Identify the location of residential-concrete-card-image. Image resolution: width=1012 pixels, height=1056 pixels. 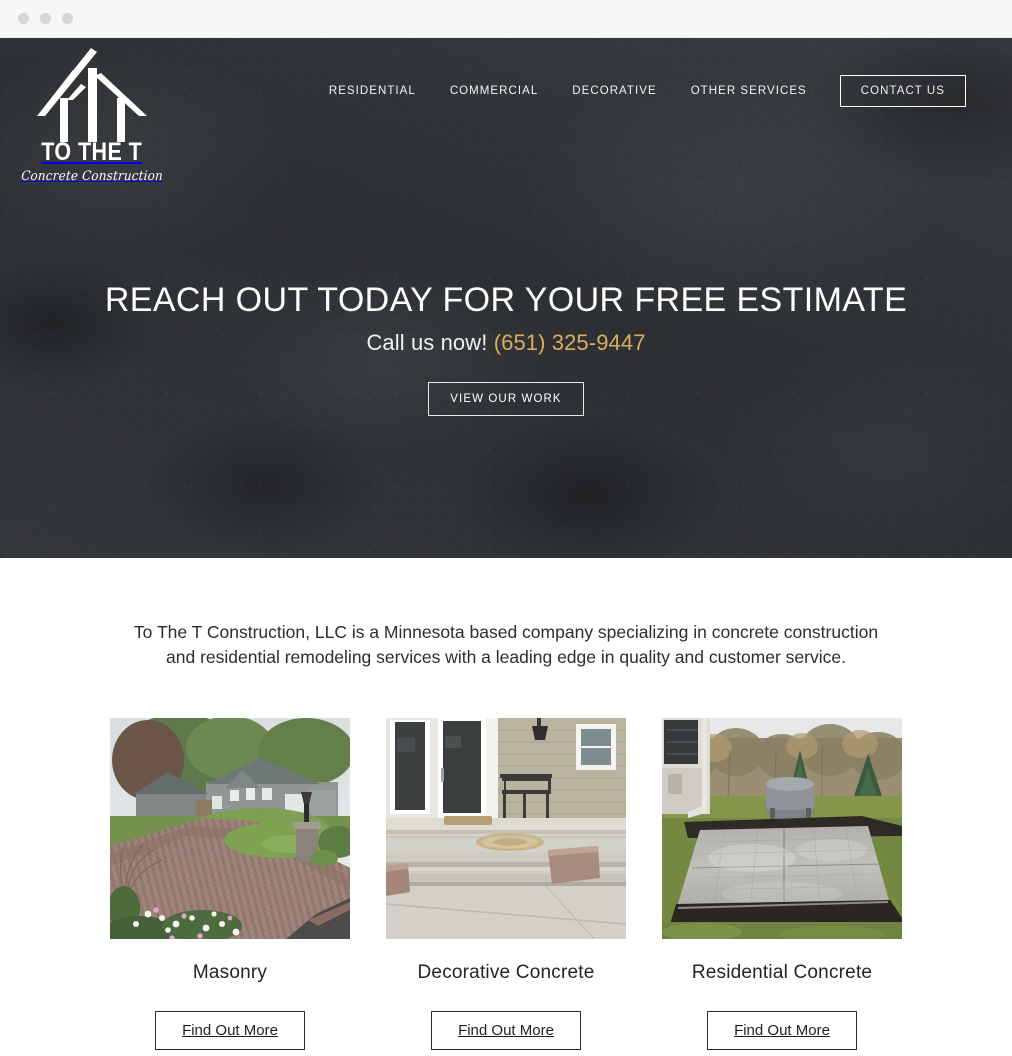
(782, 828).